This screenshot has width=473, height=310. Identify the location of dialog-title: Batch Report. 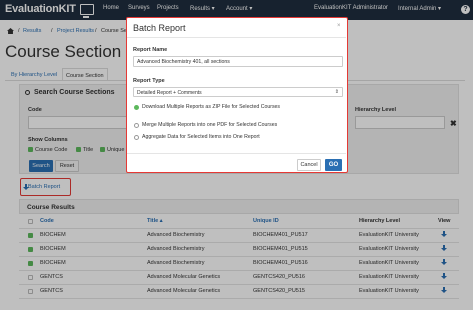
(159, 28).